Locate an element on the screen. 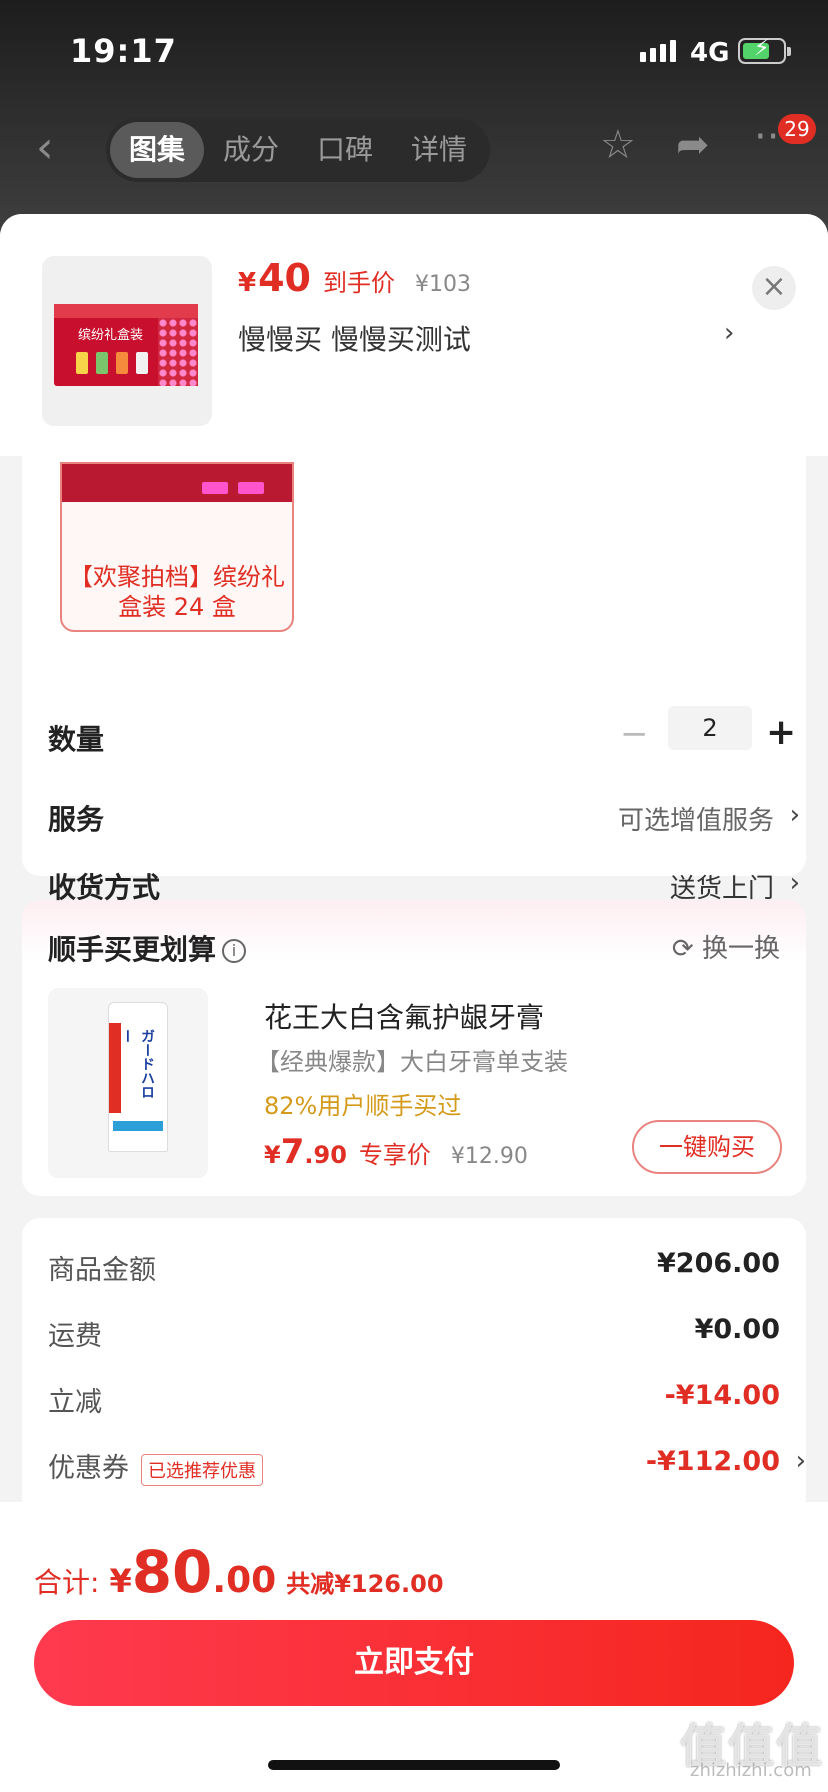 Image resolution: width=828 pixels, height=1792 pixels. addon-price: ¥ 7 .90 专享价 ¥12.90 is located at coordinates (396, 1152).